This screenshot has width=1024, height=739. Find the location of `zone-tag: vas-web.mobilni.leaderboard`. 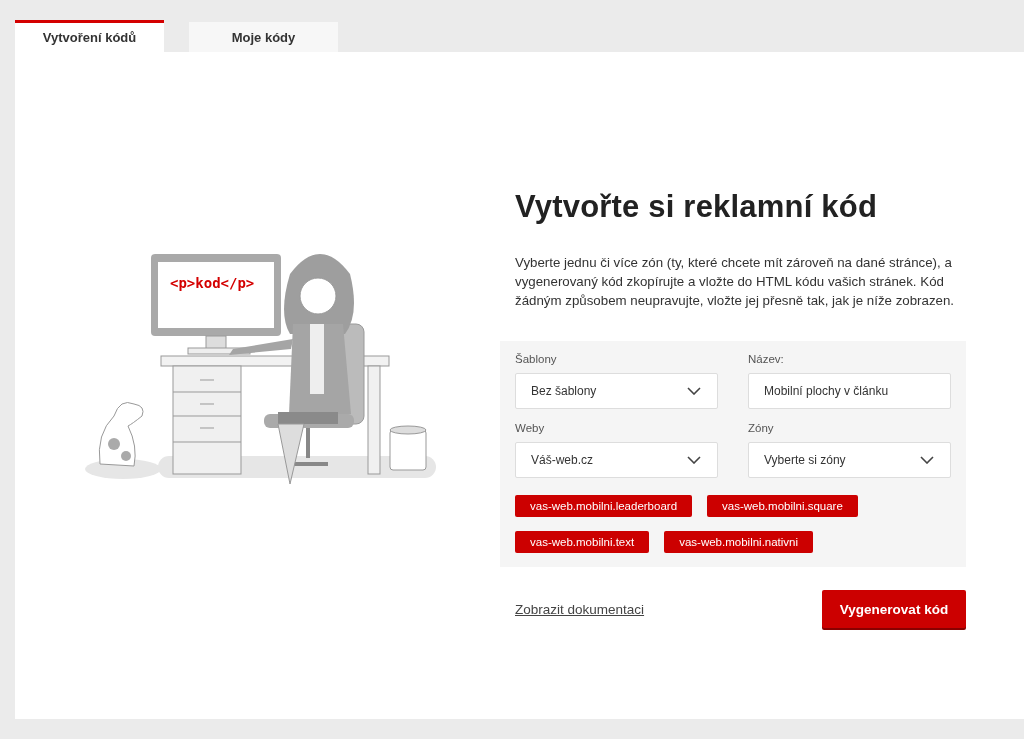

zone-tag: vas-web.mobilni.leaderboard is located at coordinates (604, 506).